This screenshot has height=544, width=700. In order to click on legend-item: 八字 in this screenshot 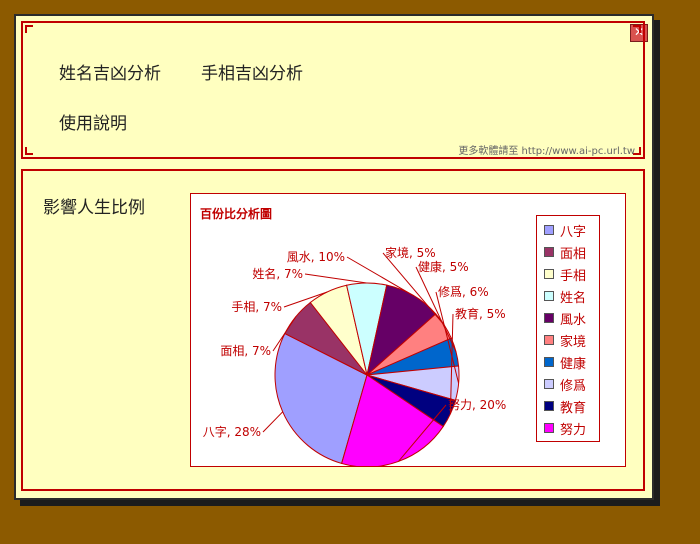, I will do `click(565, 230)`.